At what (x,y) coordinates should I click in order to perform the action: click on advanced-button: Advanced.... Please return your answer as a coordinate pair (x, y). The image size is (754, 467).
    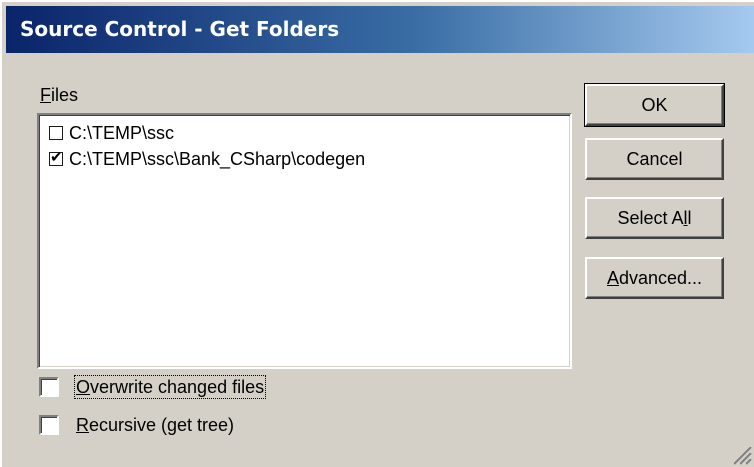
    Looking at the image, I should click on (654, 278).